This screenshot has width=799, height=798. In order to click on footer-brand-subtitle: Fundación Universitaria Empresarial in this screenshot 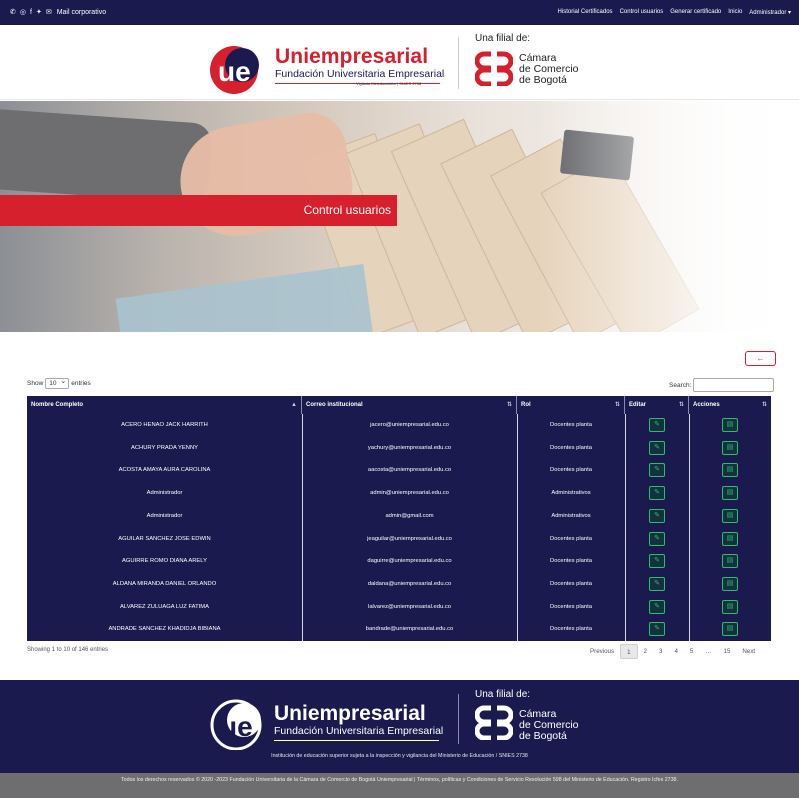, I will do `click(359, 731)`.